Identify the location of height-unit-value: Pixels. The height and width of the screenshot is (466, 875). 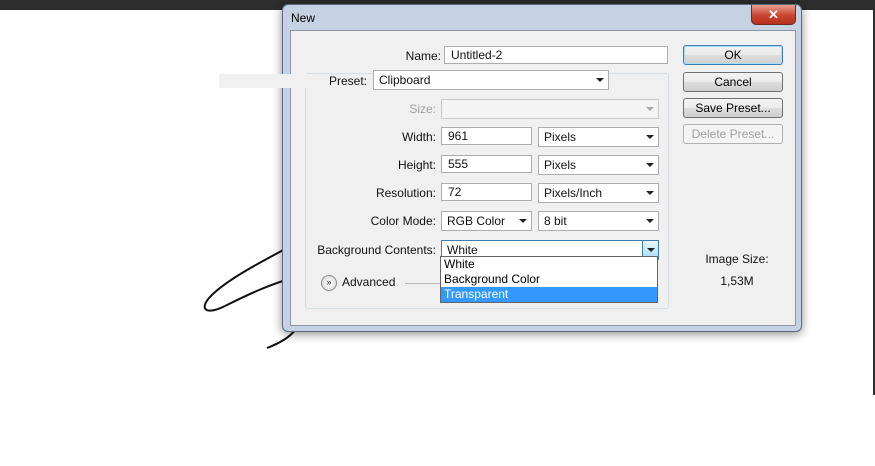
(560, 165).